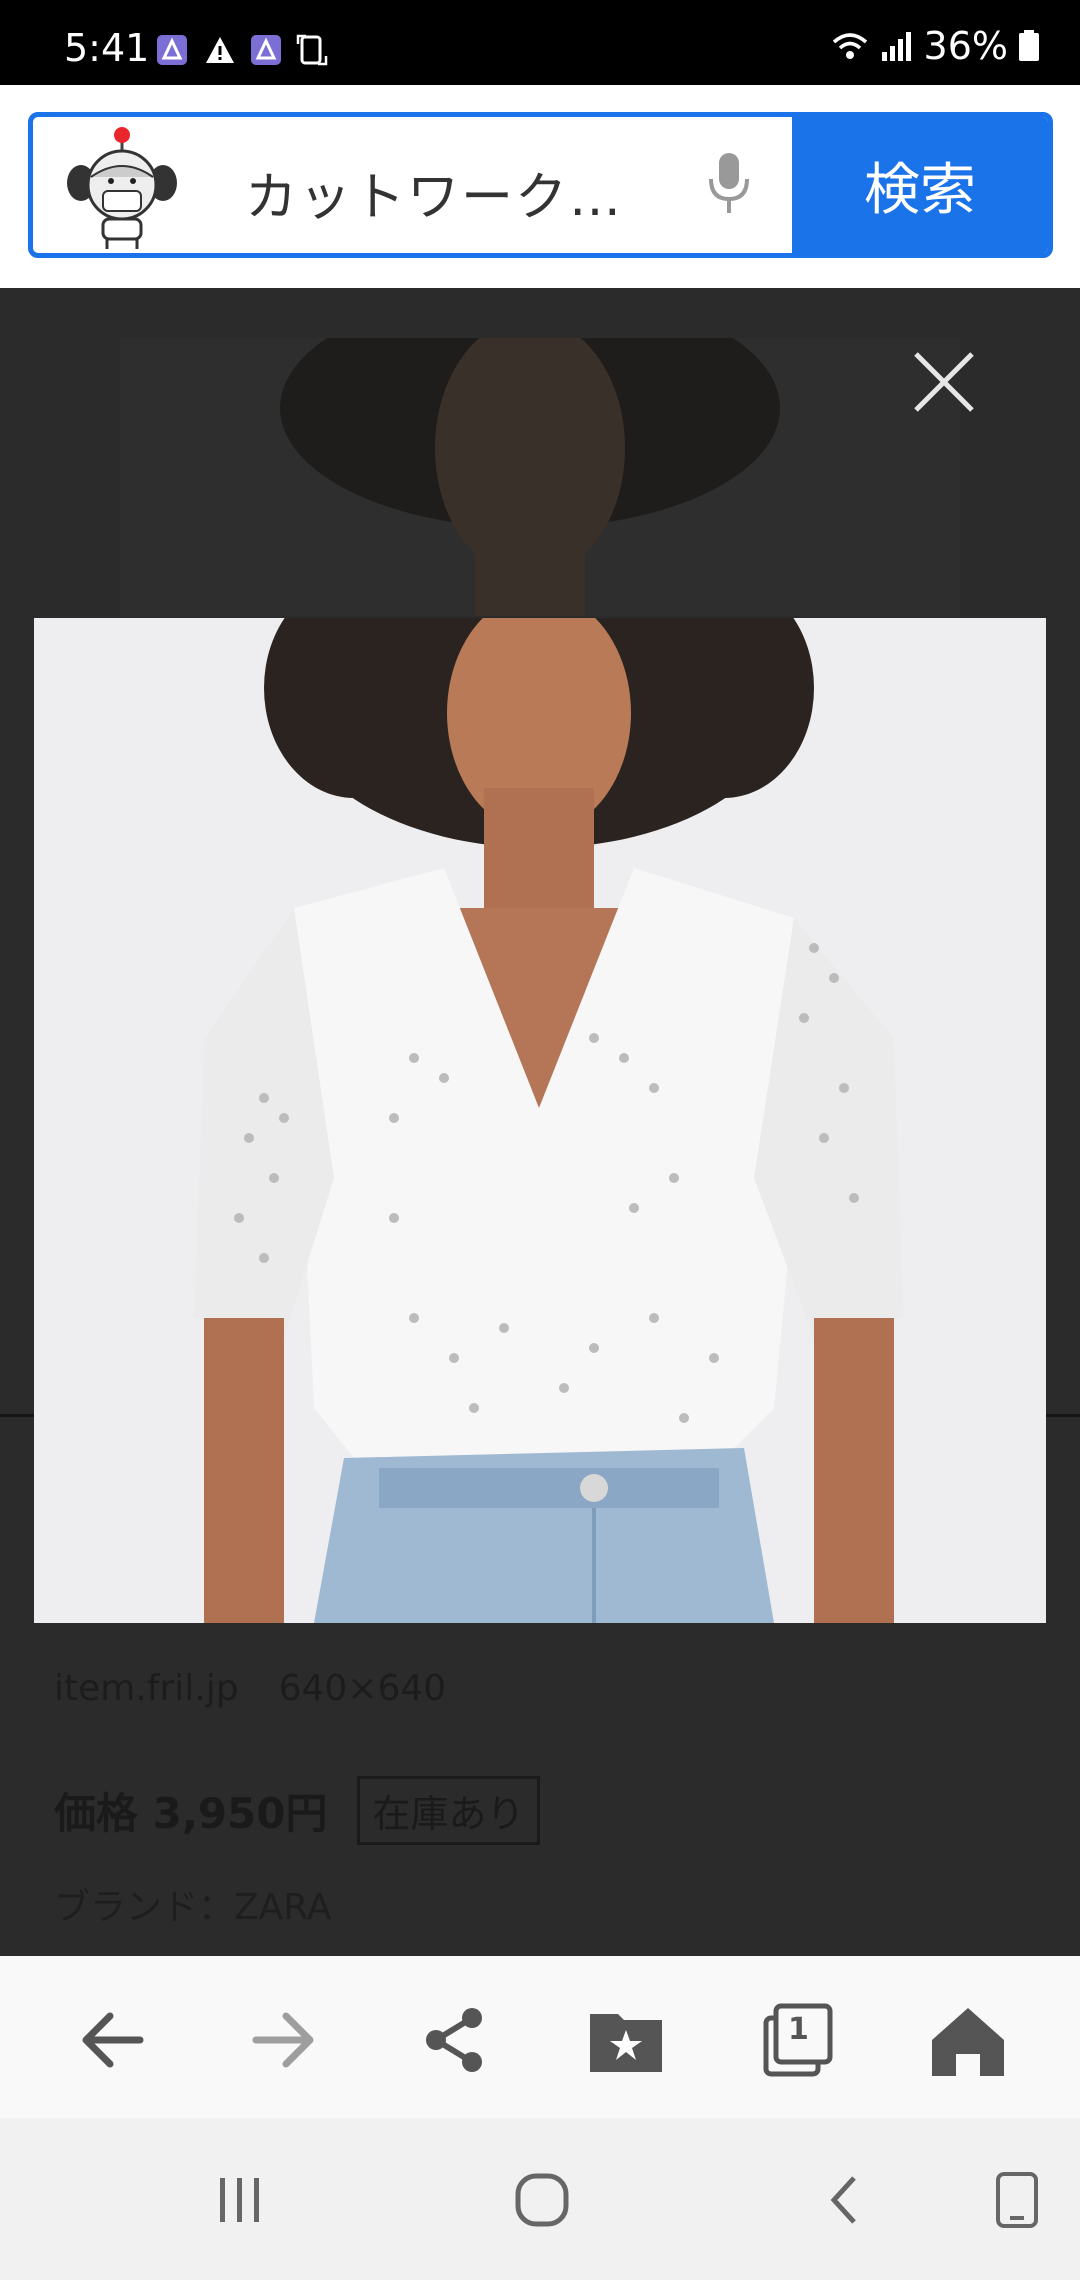 The height and width of the screenshot is (2280, 1080). I want to click on source-domain: item.fril.jp, so click(146, 1688).